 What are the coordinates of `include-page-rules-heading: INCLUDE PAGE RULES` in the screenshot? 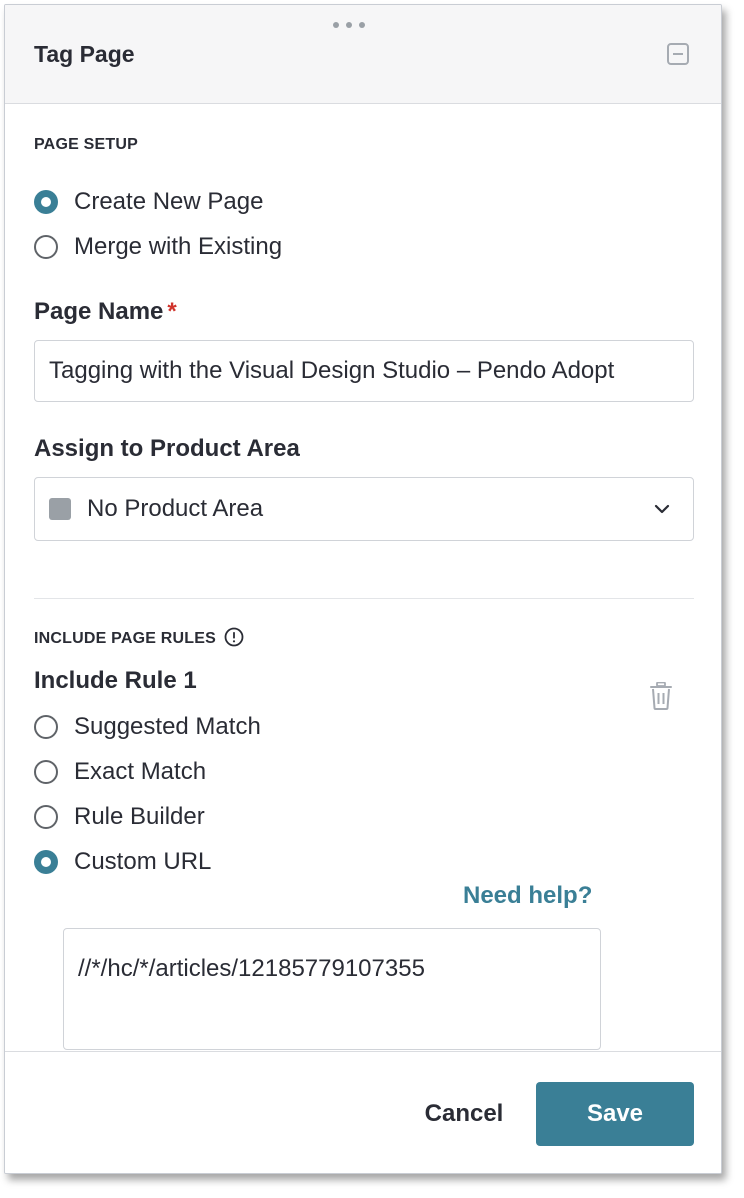 It's located at (139, 637).